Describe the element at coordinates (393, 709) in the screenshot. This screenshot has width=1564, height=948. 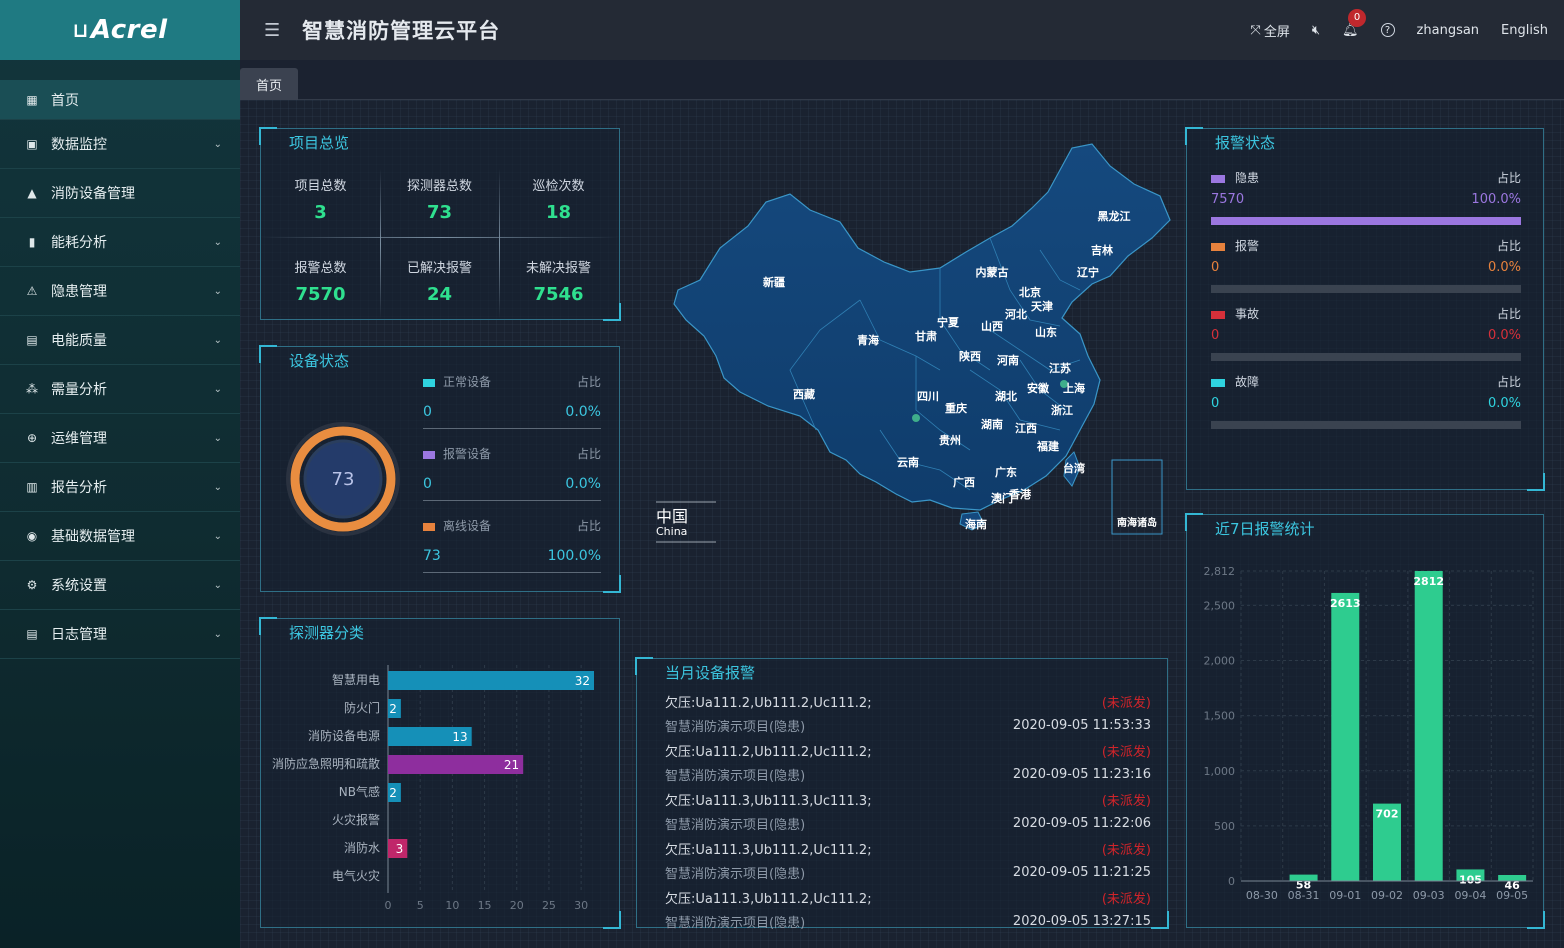
I see `bar-value-label: 2` at that location.